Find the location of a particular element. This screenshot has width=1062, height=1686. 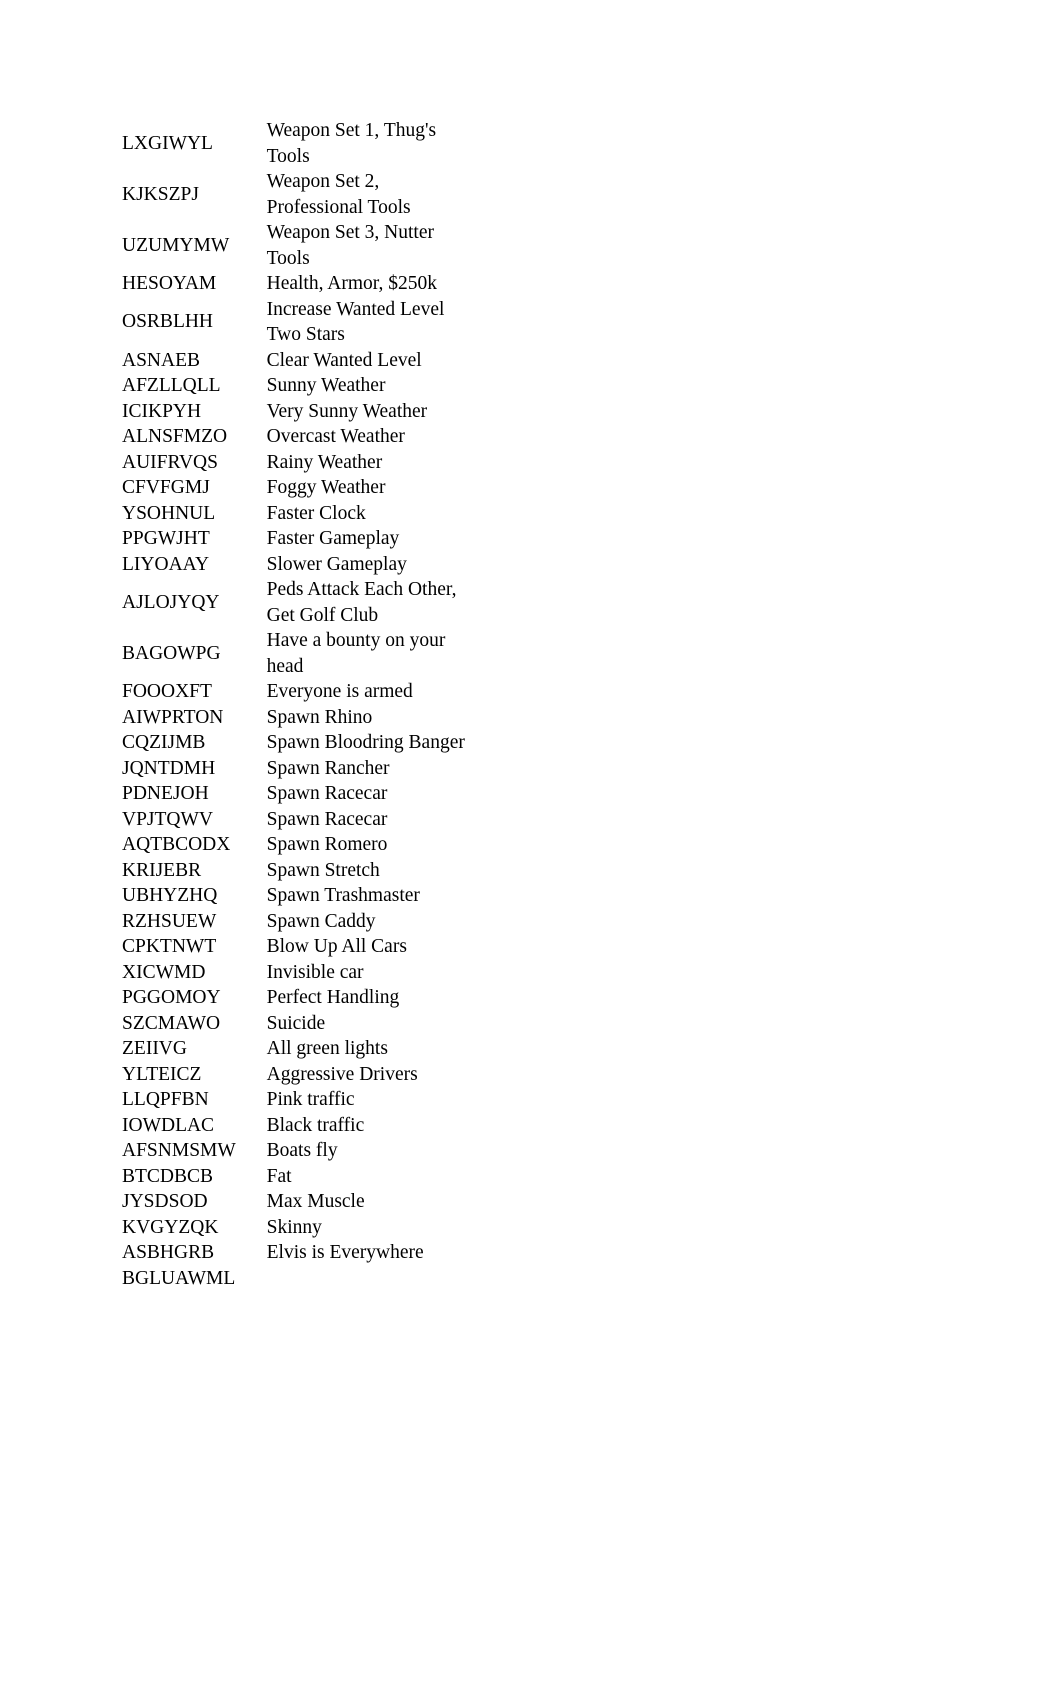

table-row: AQTBCODX Spawn Romero is located at coordinates (297, 845).